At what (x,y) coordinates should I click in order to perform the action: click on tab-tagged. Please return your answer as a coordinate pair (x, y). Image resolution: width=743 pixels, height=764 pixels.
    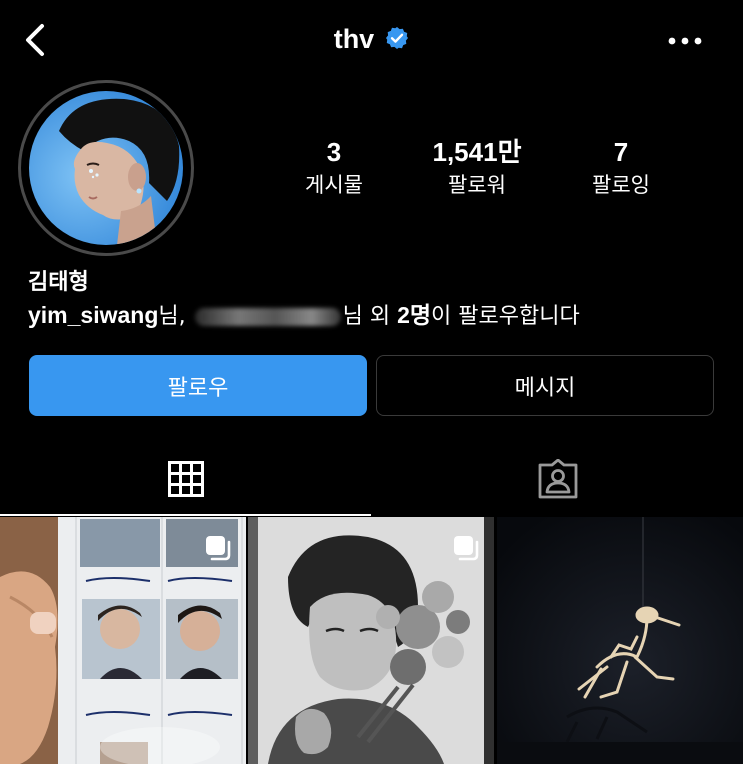
    Looking at the image, I should click on (557, 478).